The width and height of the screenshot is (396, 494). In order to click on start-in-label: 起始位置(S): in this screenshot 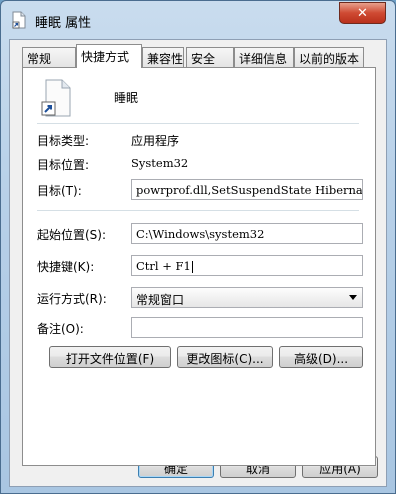, I will do `click(72, 235)`.